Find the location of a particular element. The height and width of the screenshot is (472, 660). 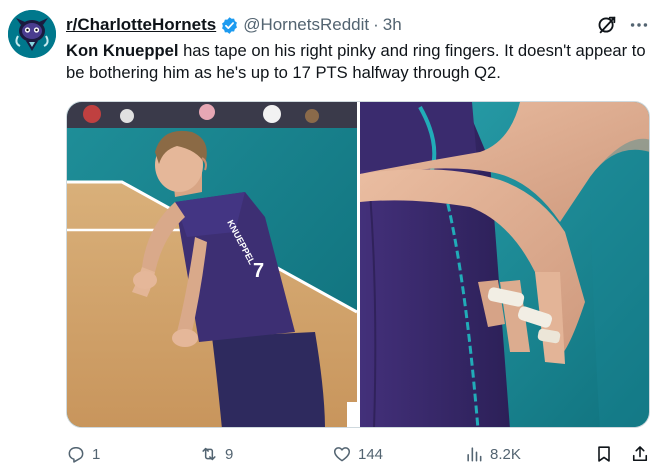

tweet-header: r/CharlotteHornets @HornetsReddit · 3h is located at coordinates (234, 25).